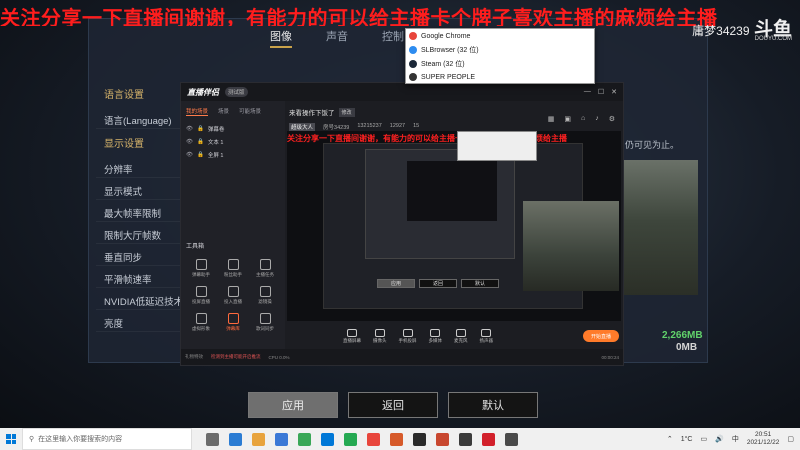  Describe the element at coordinates (763, 442) in the screenshot. I see `clock-date: 2021/12/22` at that location.